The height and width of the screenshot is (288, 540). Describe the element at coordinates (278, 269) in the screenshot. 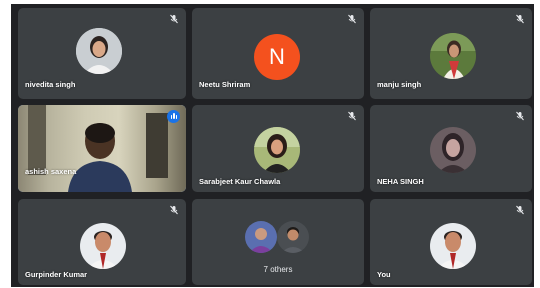

I see `others-count-label: 7 others` at that location.